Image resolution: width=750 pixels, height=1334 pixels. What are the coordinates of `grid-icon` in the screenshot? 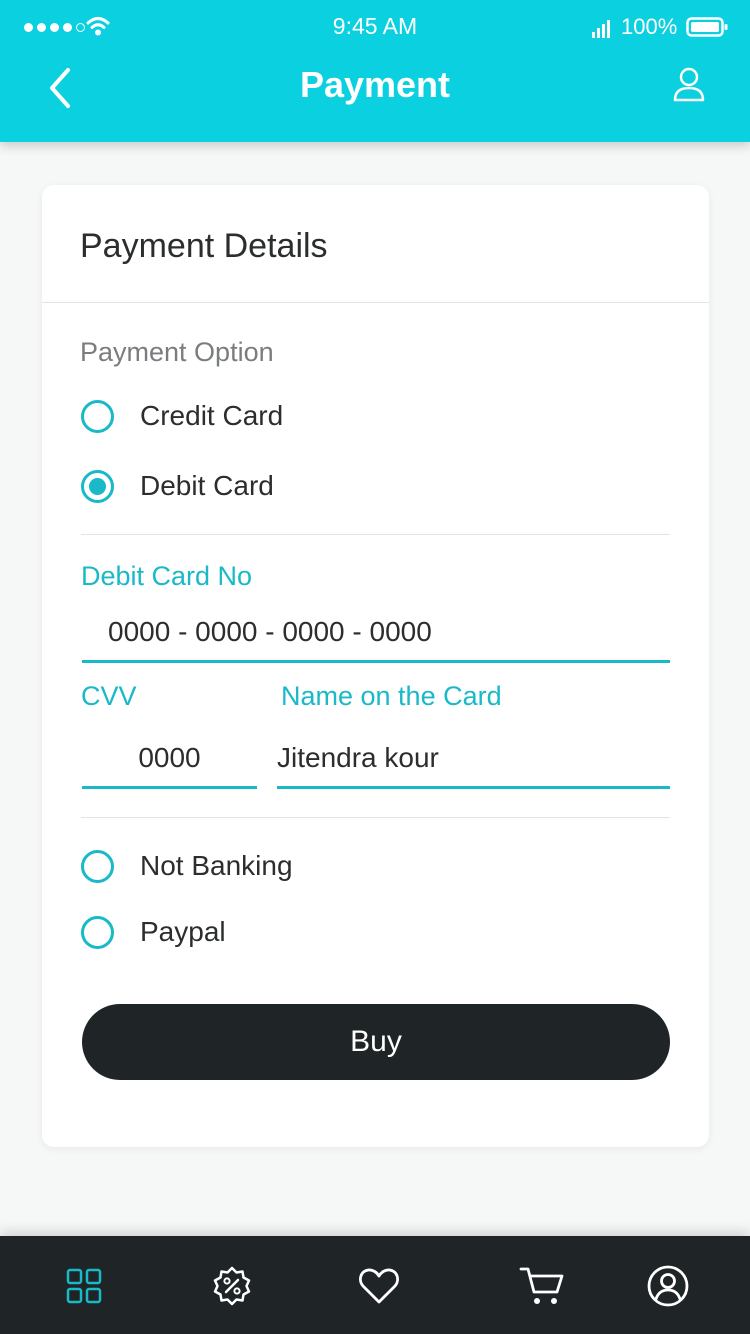 It's located at (84, 1286).